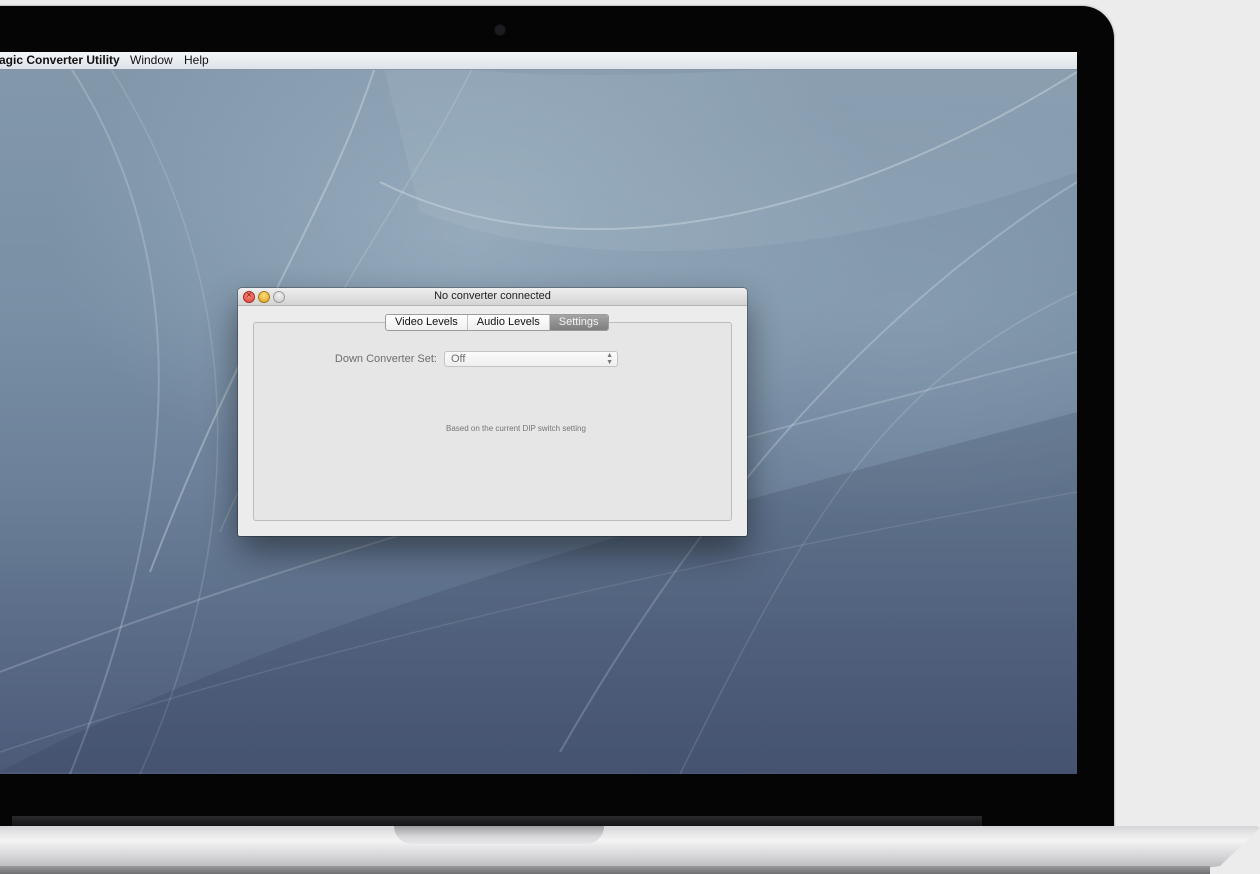  What do you see at coordinates (458, 359) in the screenshot?
I see `down-converter-value: Off` at bounding box center [458, 359].